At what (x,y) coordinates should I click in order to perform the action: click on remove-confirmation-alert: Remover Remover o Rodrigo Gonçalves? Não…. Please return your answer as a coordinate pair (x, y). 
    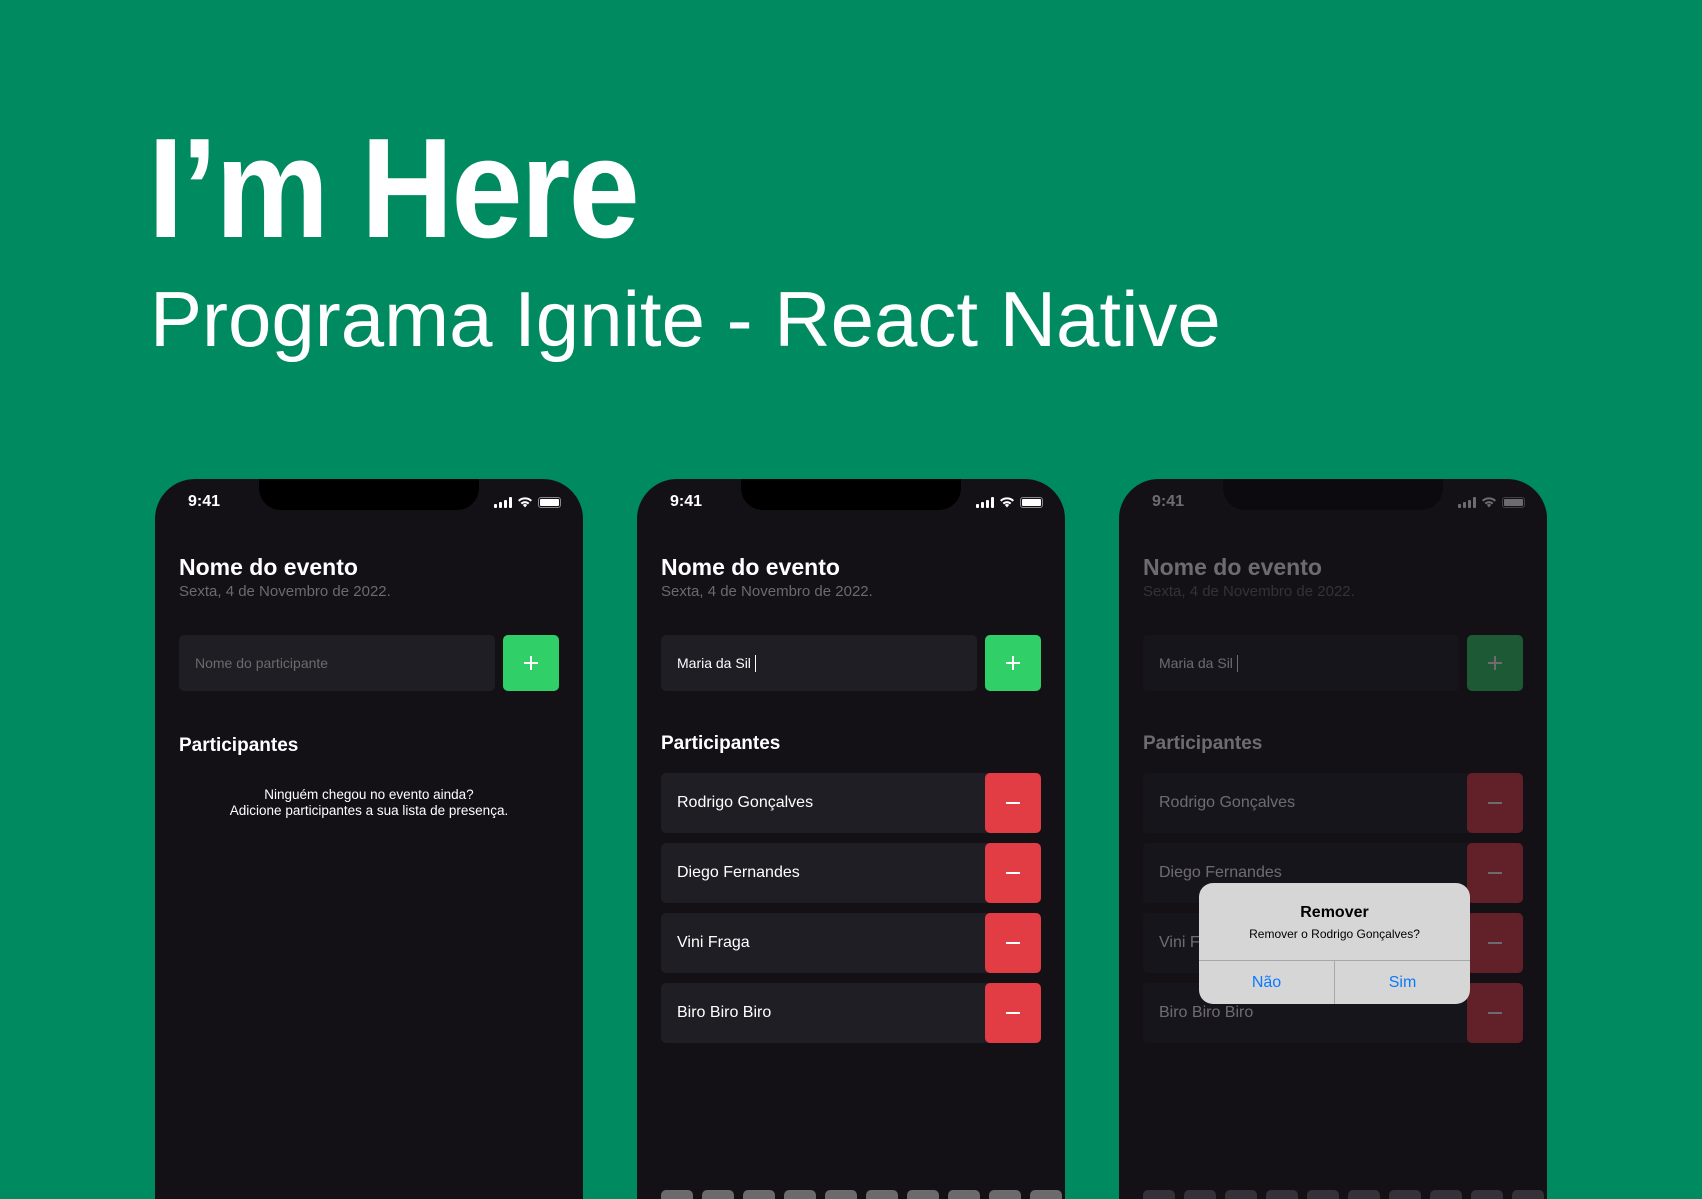
    Looking at the image, I should click on (1334, 943).